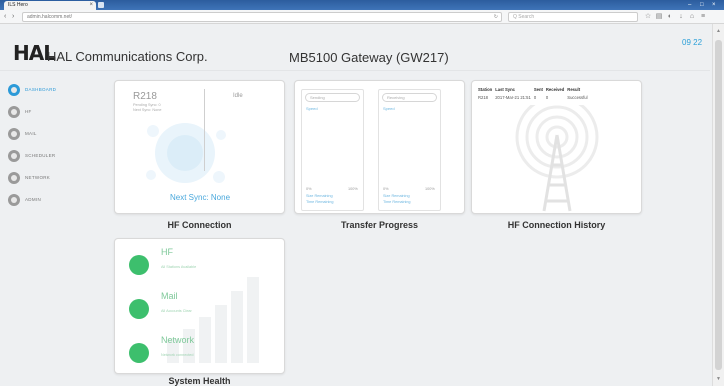  I want to click on col-sent: Sent, so click(538, 89).